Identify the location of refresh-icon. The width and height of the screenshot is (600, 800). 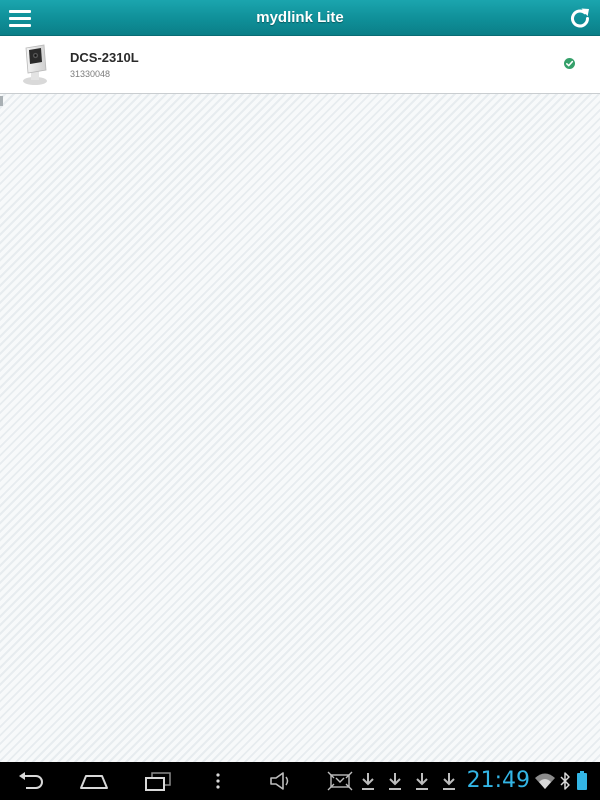
(580, 18).